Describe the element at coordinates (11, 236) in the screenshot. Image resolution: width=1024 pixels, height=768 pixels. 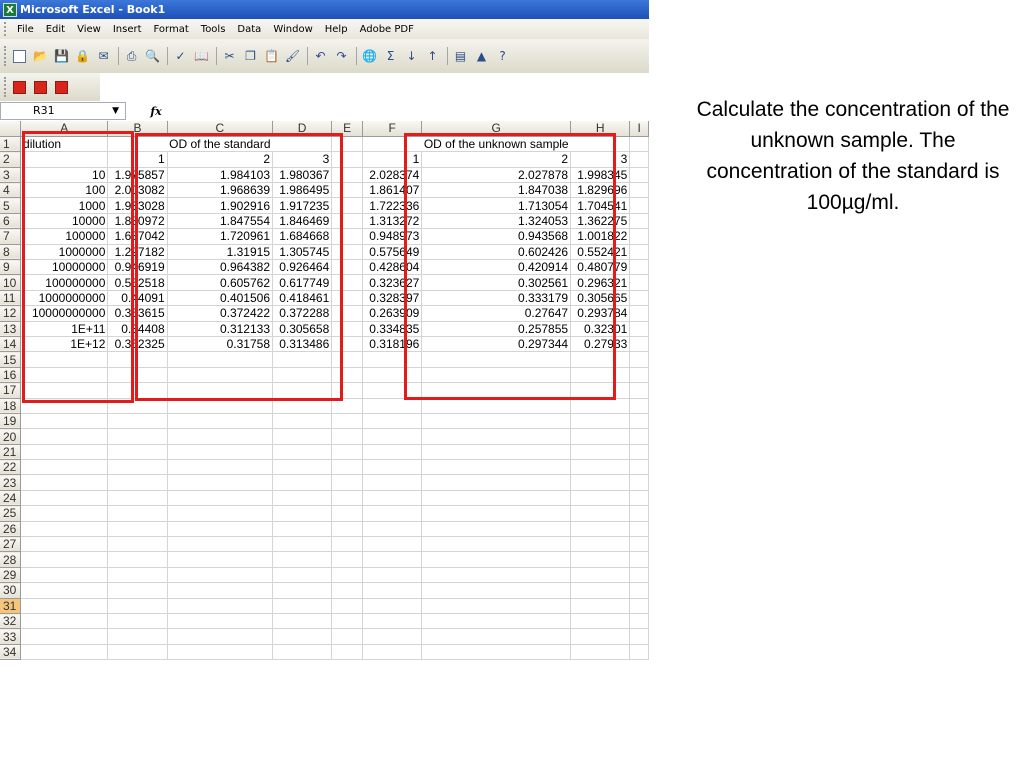
I see `row-header: 7` at that location.